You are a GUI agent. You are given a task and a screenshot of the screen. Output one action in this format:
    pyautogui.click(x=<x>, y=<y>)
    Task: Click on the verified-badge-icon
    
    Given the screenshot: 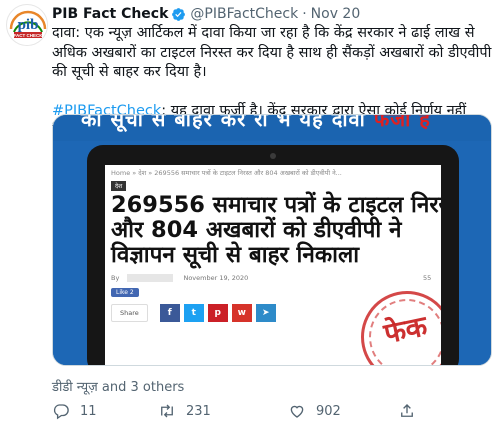 What is the action you would take?
    pyautogui.click(x=179, y=14)
    